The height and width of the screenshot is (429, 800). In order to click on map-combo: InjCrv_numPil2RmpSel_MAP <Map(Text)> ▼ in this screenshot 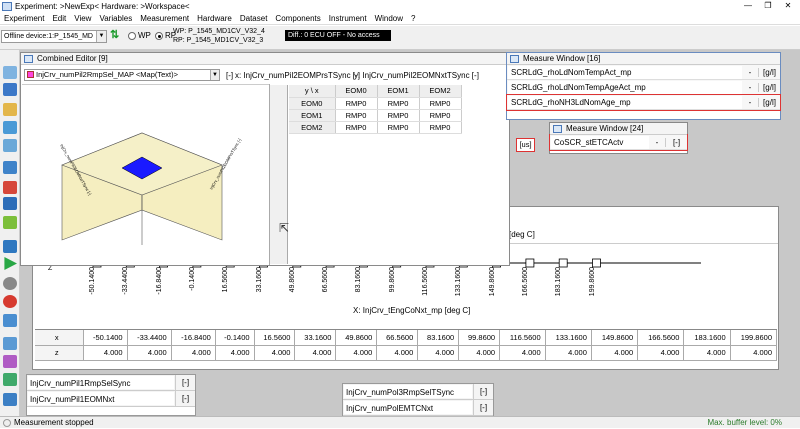, I will do `click(122, 75)`.